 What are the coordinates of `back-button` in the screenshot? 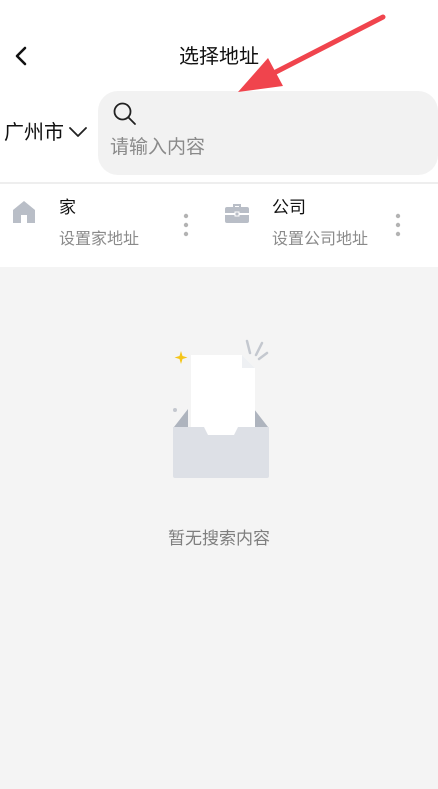 It's located at (21, 56).